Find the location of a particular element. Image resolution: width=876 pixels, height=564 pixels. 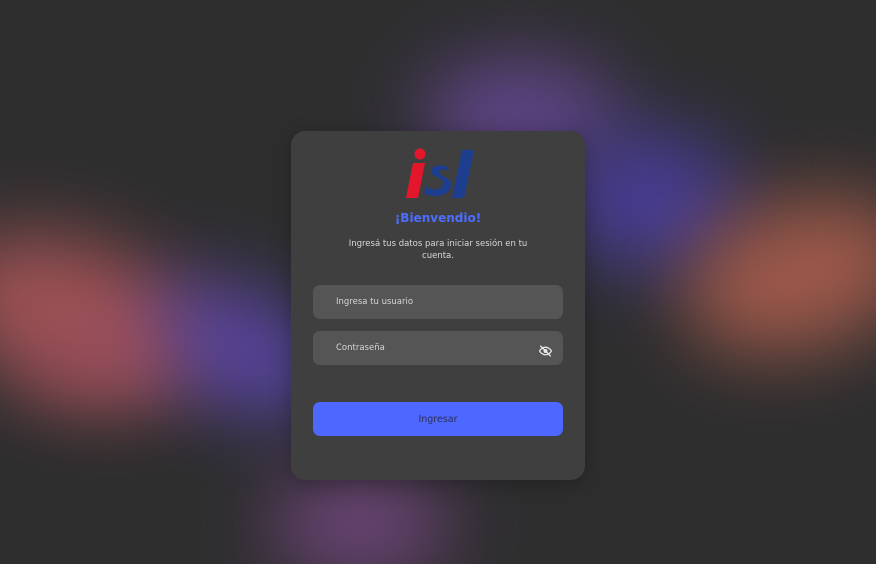

username-input is located at coordinates (438, 302).